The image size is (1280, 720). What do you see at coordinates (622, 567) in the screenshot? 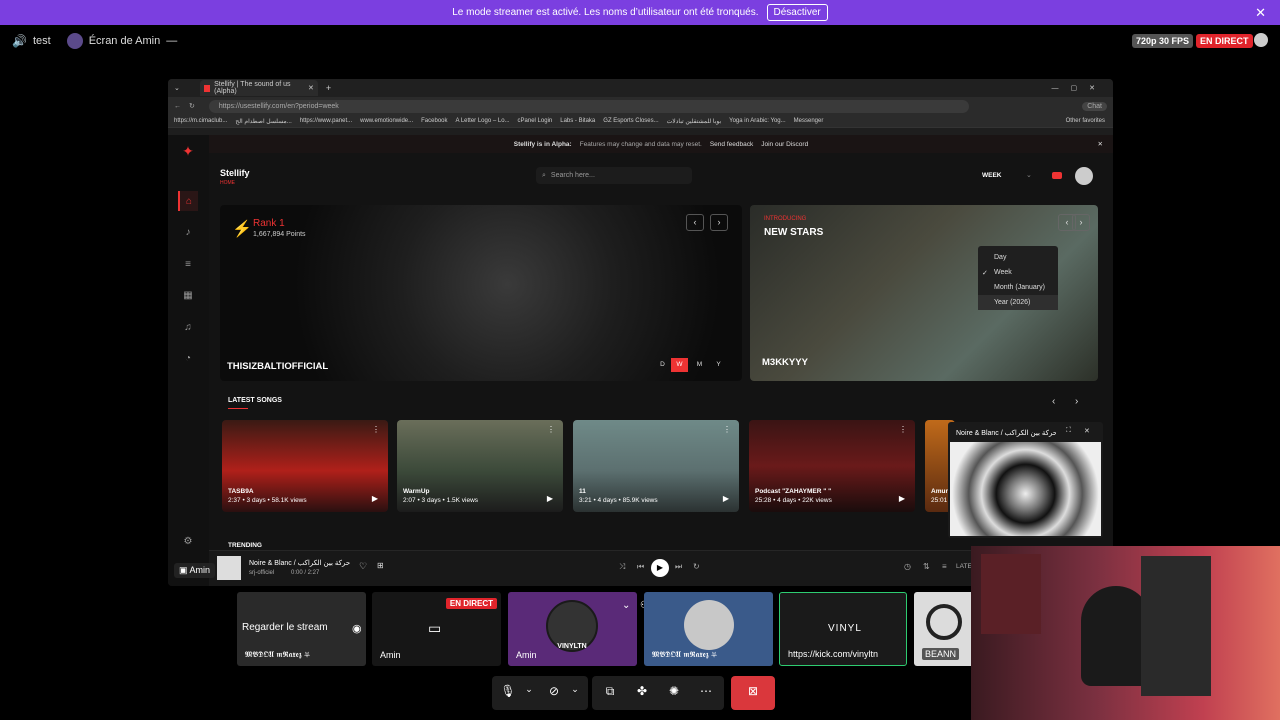
I see `shuffle-icon: ⤨` at bounding box center [622, 567].